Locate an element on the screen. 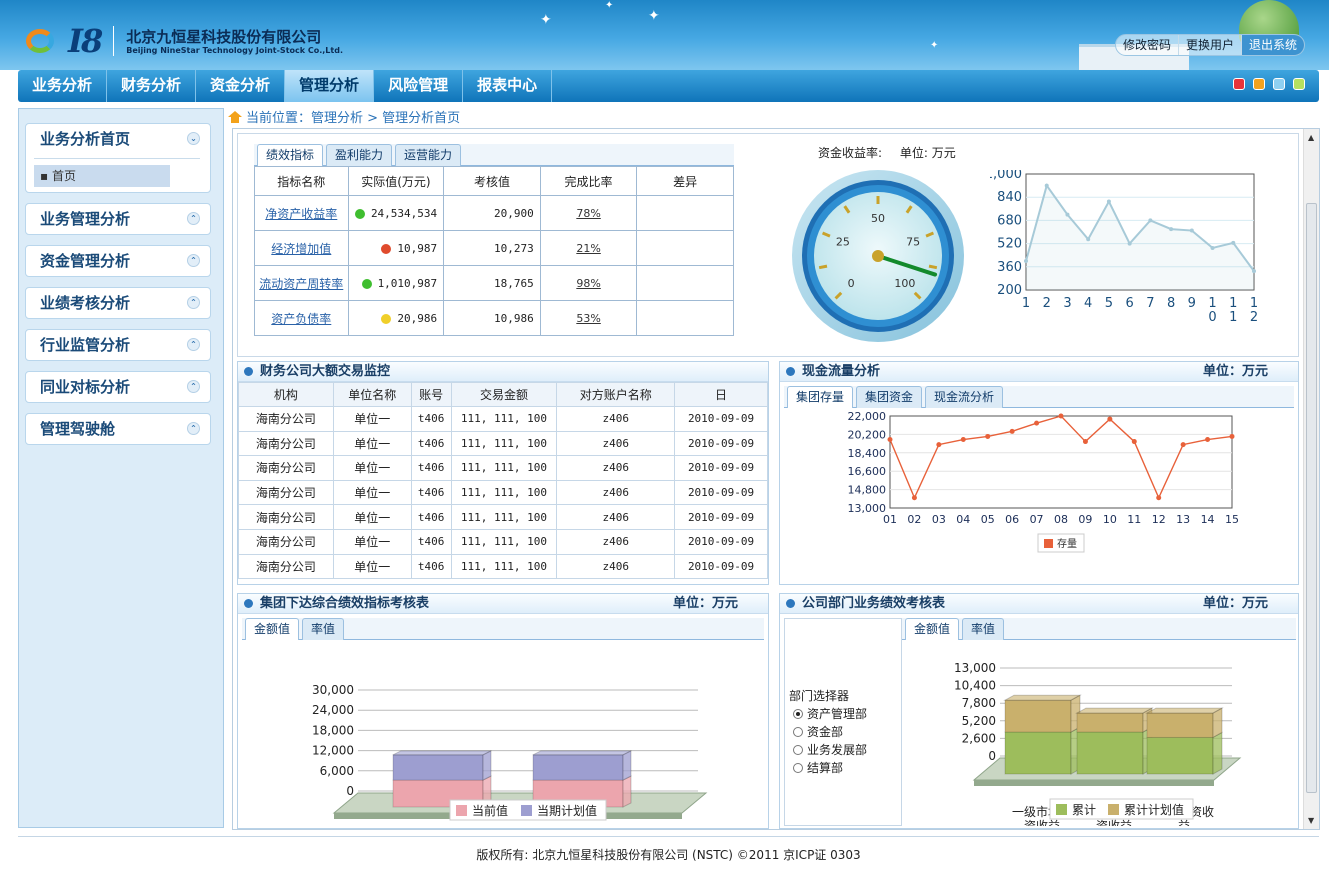  data-point is located at coordinates (1183, 445).